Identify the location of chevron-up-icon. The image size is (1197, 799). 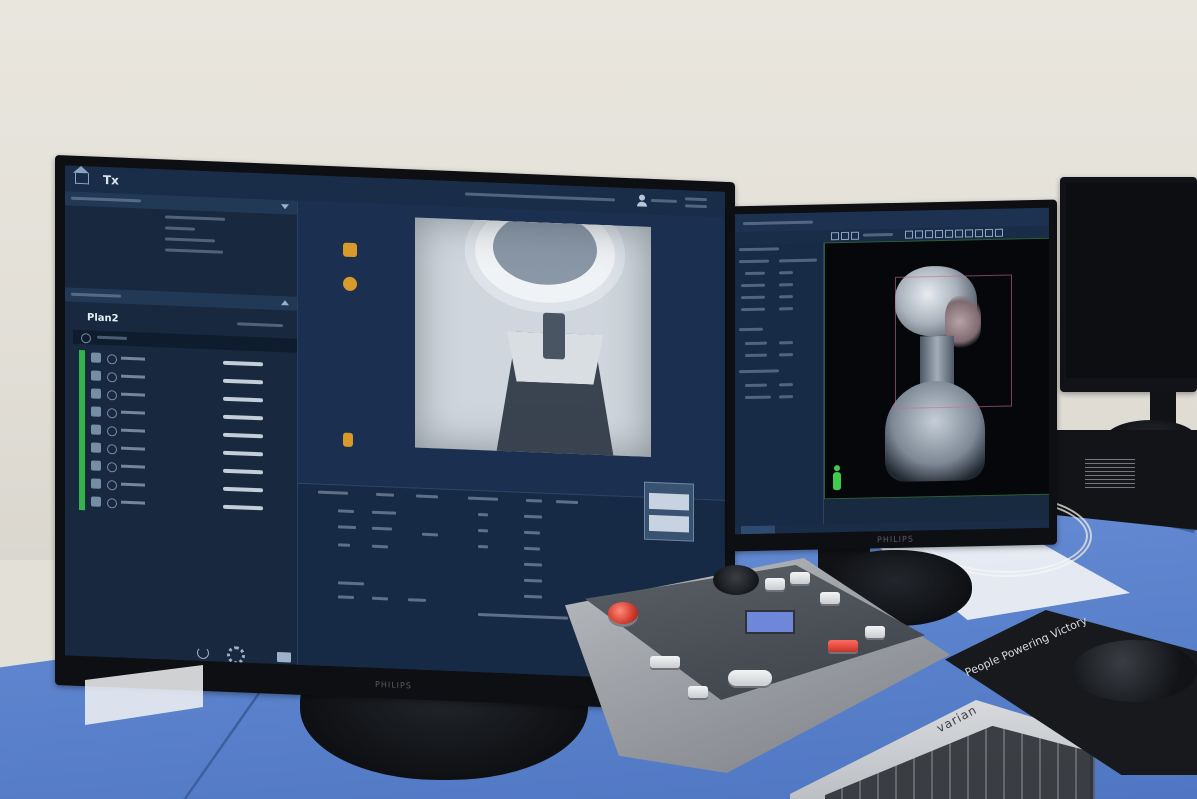
(285, 303).